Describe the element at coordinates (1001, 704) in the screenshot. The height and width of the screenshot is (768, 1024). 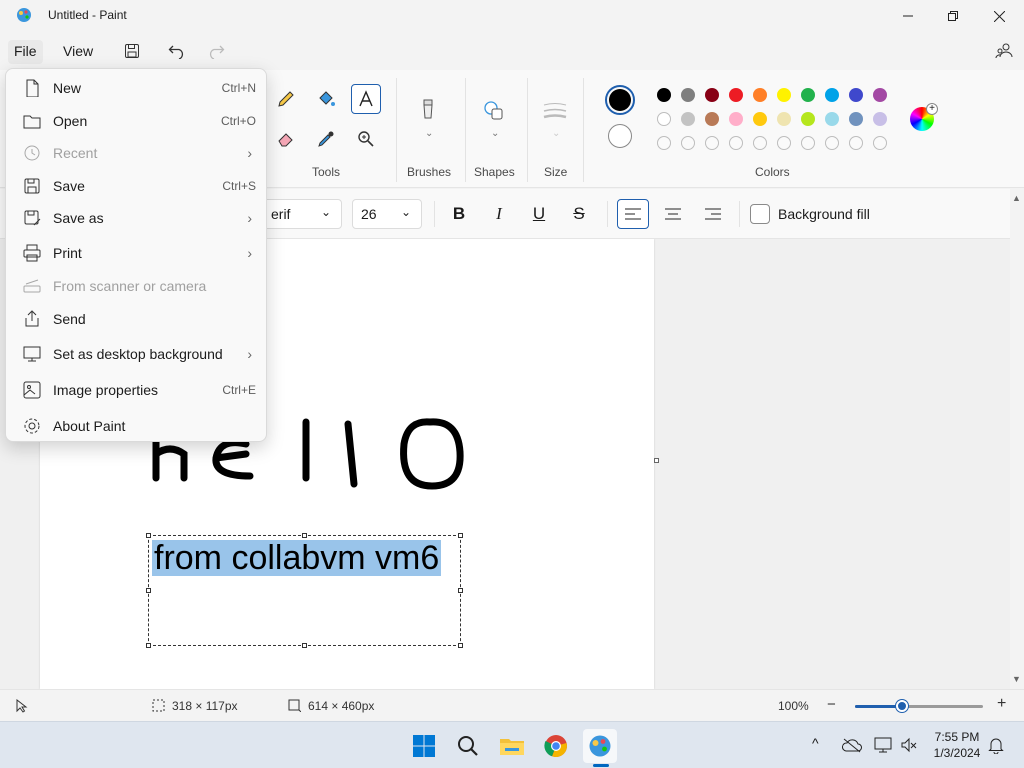
I see `zoom-in-button: +` at that location.